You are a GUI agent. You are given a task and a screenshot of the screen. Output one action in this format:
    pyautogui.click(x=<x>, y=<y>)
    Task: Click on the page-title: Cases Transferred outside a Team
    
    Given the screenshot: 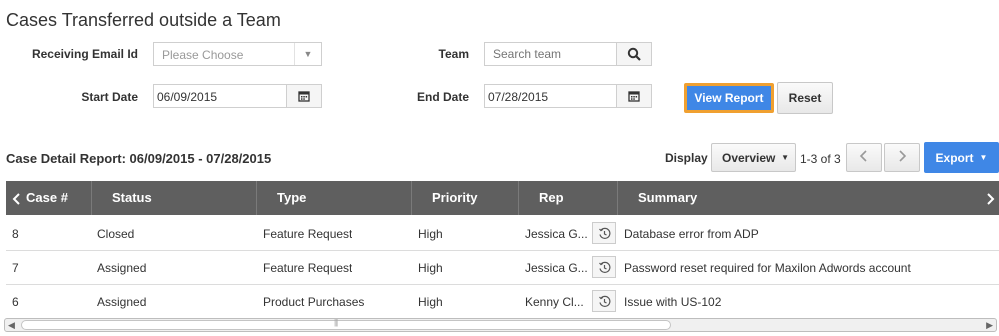 What is the action you would take?
    pyautogui.click(x=143, y=20)
    